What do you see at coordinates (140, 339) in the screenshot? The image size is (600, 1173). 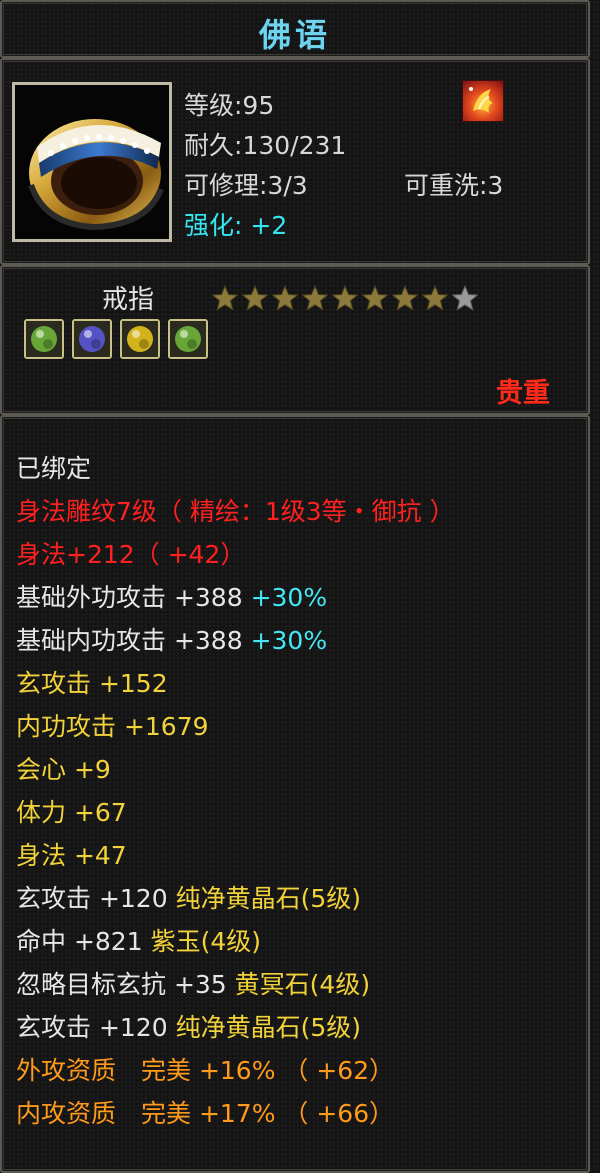 I see `yellow-gem-icon` at bounding box center [140, 339].